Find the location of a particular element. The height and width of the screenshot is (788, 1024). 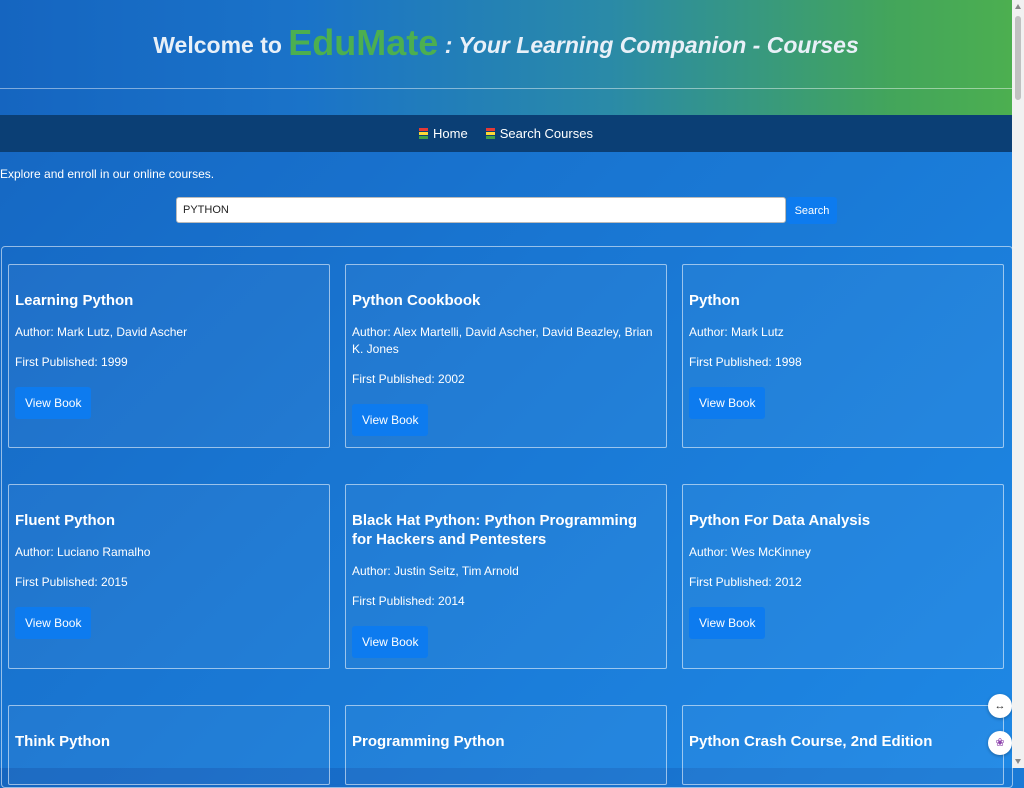

book-author: Author: Mark Lutz, David Ascher is located at coordinates (101, 332).